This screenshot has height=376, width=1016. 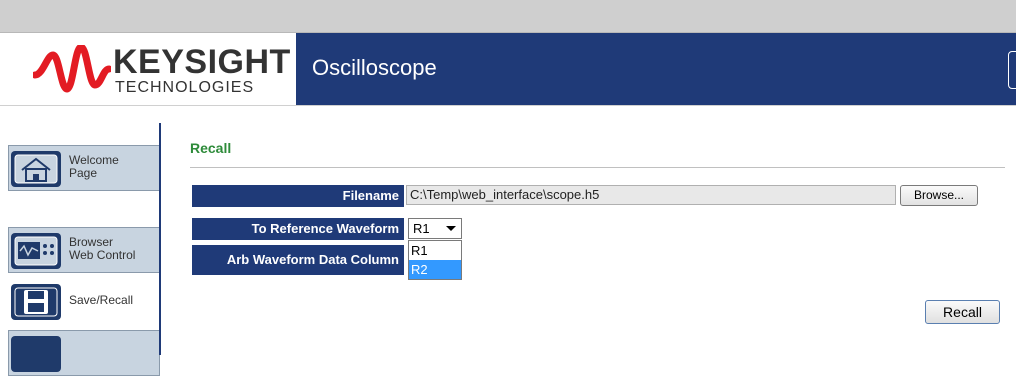 I want to click on sidebar-item-browser-web-control: Browser Web Control, so click(x=84, y=250).